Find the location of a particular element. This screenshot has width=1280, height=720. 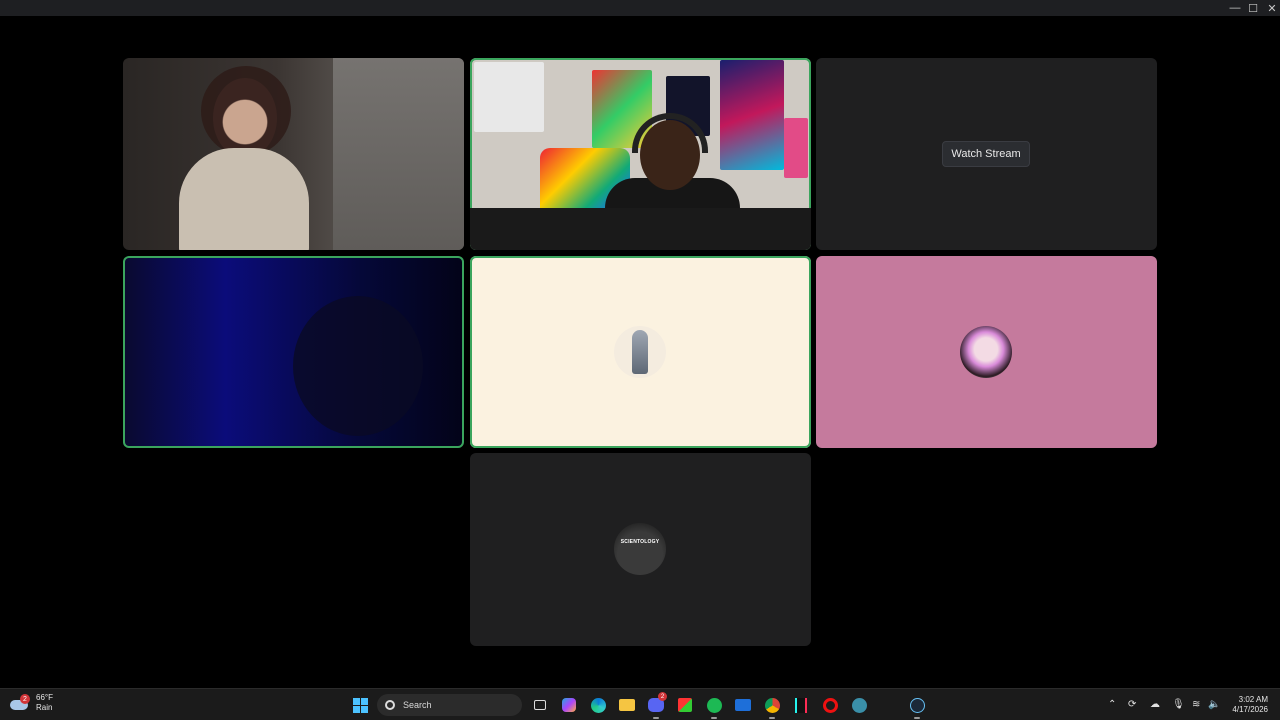

edge-icon is located at coordinates (598, 705).